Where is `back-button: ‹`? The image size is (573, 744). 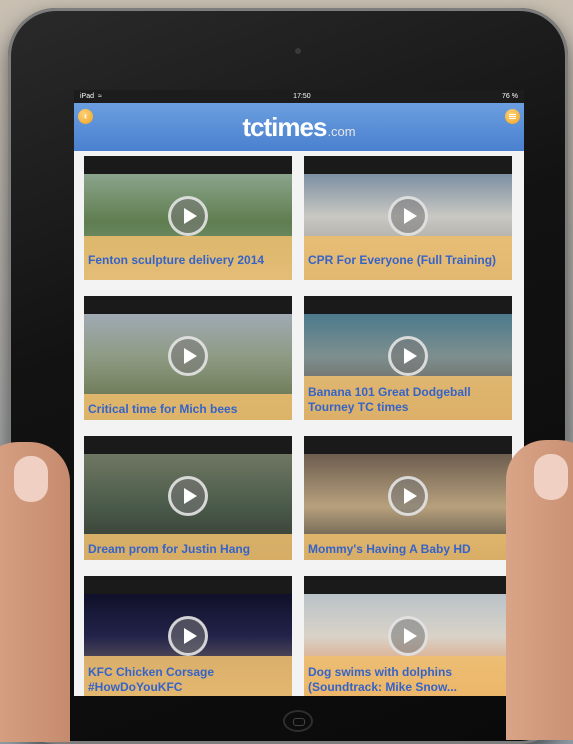 back-button: ‹ is located at coordinates (85, 116).